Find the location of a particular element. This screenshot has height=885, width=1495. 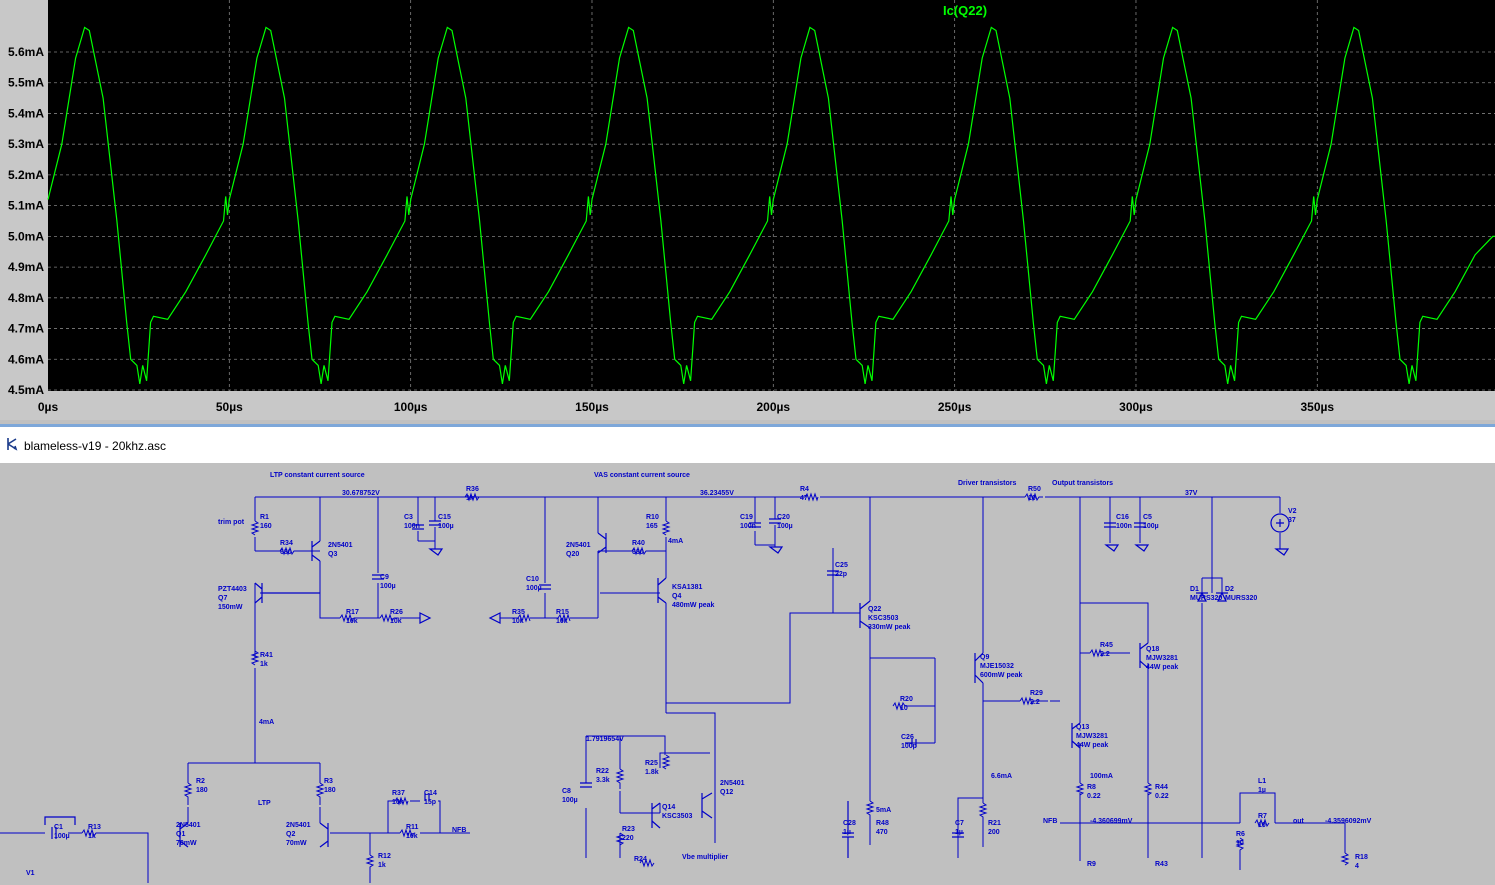

part-label-r3: 180 is located at coordinates (330, 790).